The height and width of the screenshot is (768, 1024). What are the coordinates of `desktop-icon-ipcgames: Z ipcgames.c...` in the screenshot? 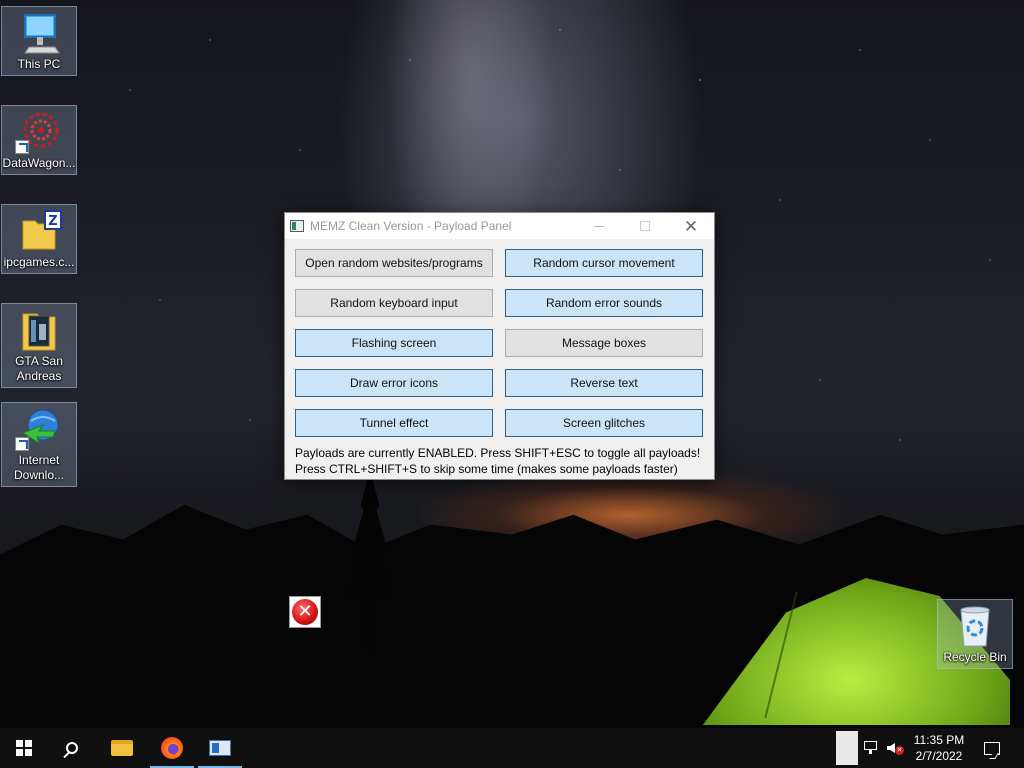 It's located at (39, 239).